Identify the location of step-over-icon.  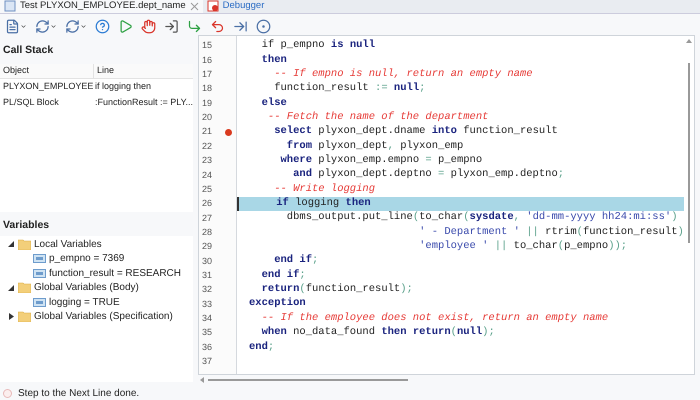
(194, 26).